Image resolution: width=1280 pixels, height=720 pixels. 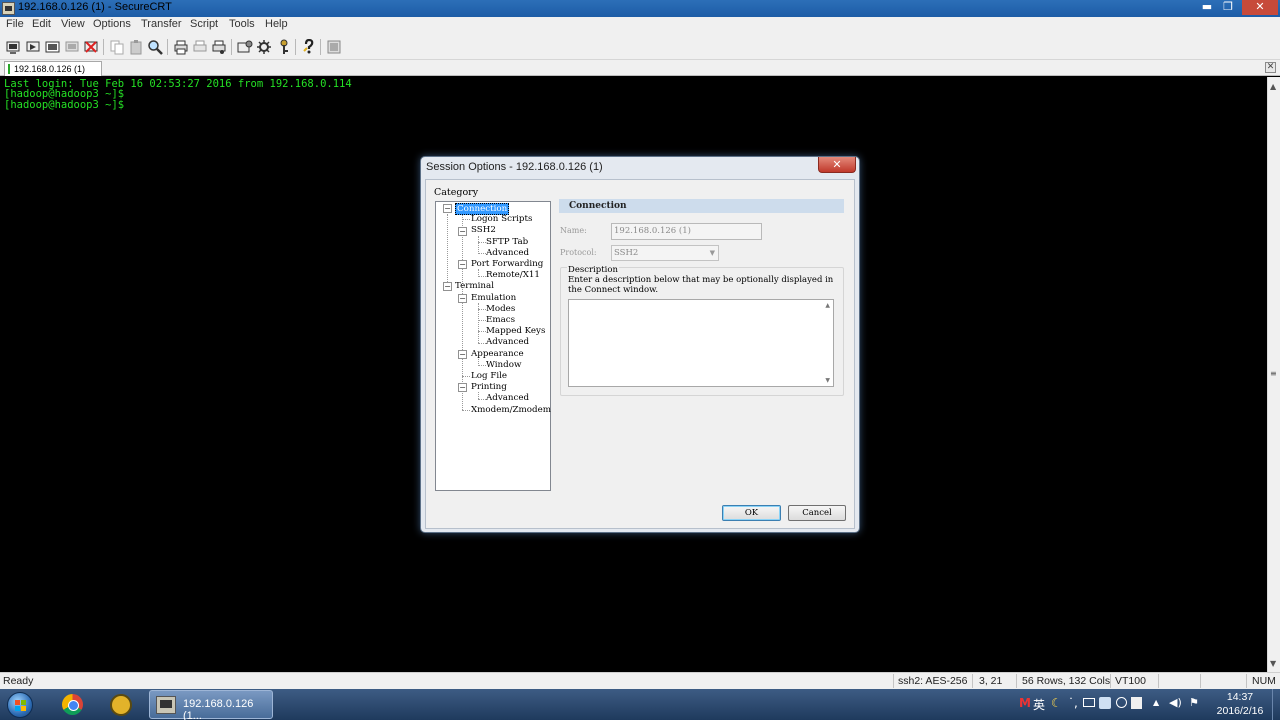 I want to click on disconnect-icon, so click(x=91, y=47).